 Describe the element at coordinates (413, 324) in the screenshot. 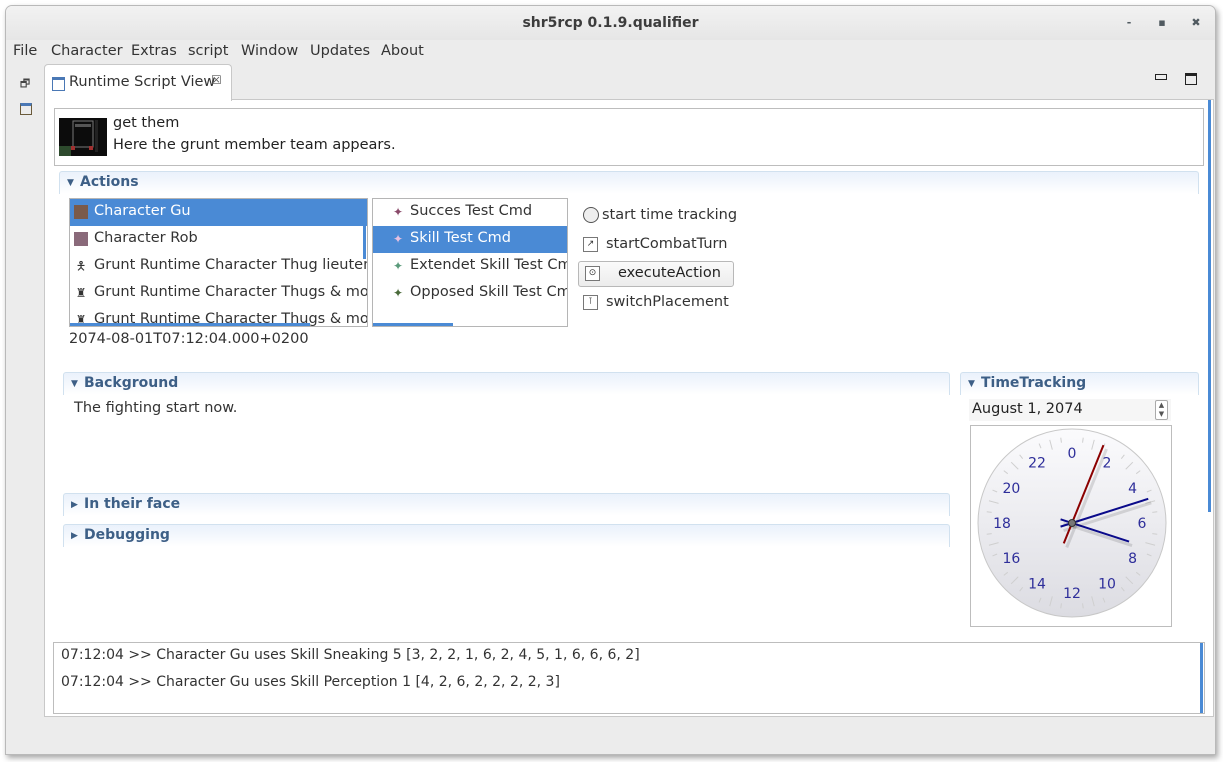

I see `command-list-hscrollbar` at that location.